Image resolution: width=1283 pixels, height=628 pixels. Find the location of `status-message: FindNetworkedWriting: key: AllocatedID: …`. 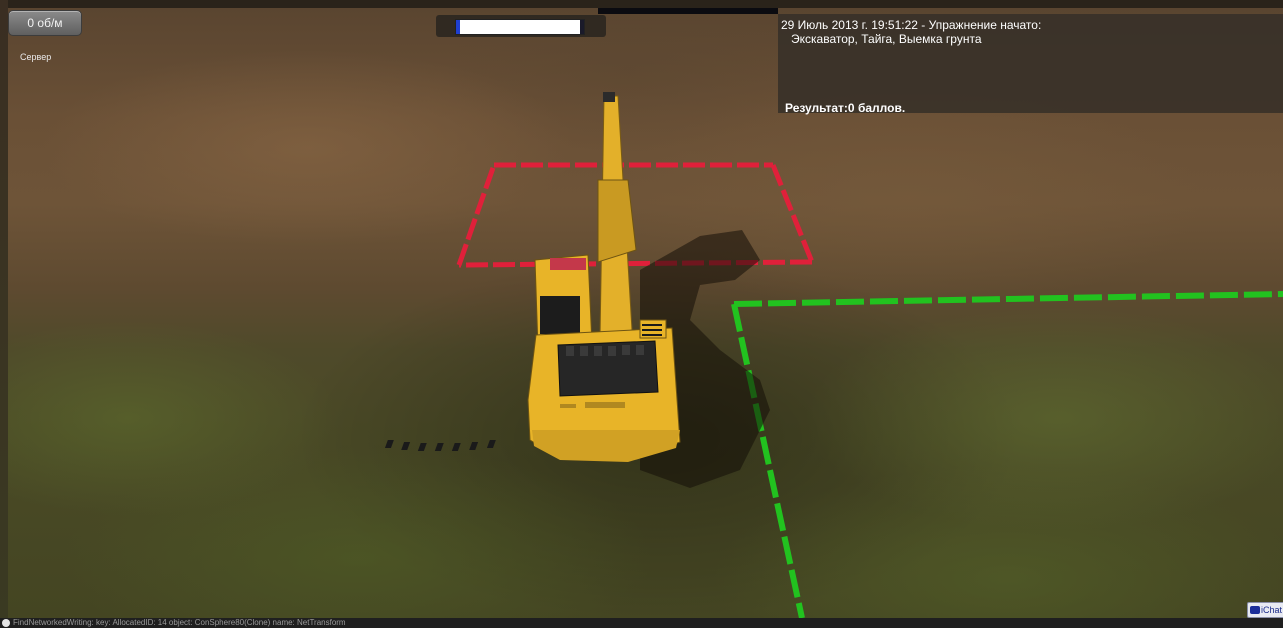

status-message: FindNetworkedWriting: key: AllocatedID: … is located at coordinates (179, 622).